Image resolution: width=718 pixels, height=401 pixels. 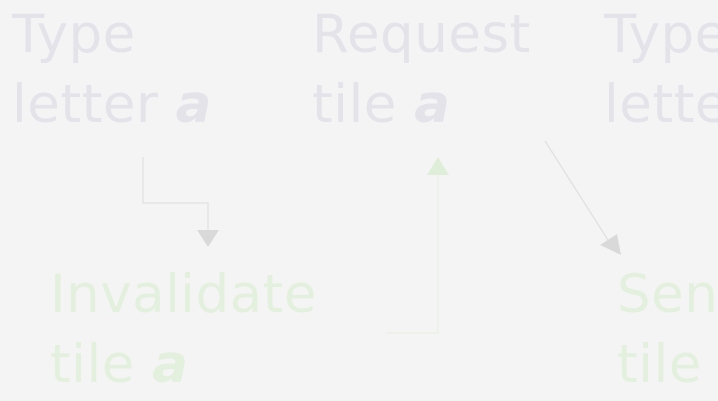 What do you see at coordinates (610, 244) in the screenshot?
I see `arrowhead-diagonal-icon` at bounding box center [610, 244].